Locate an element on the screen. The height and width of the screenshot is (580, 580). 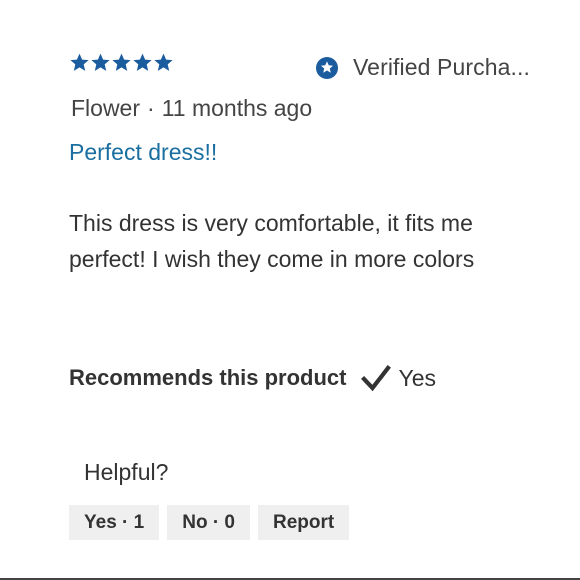
report-button: Report is located at coordinates (304, 522).